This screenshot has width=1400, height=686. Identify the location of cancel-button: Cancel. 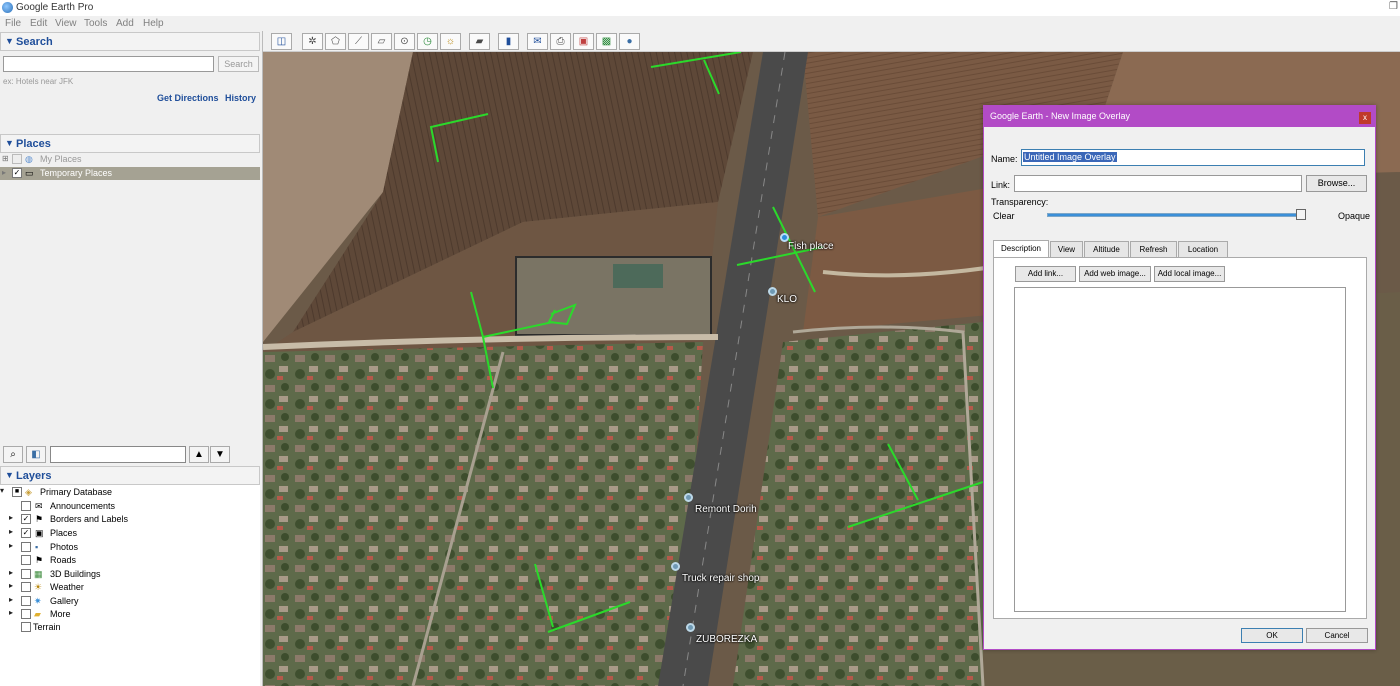
(1337, 635).